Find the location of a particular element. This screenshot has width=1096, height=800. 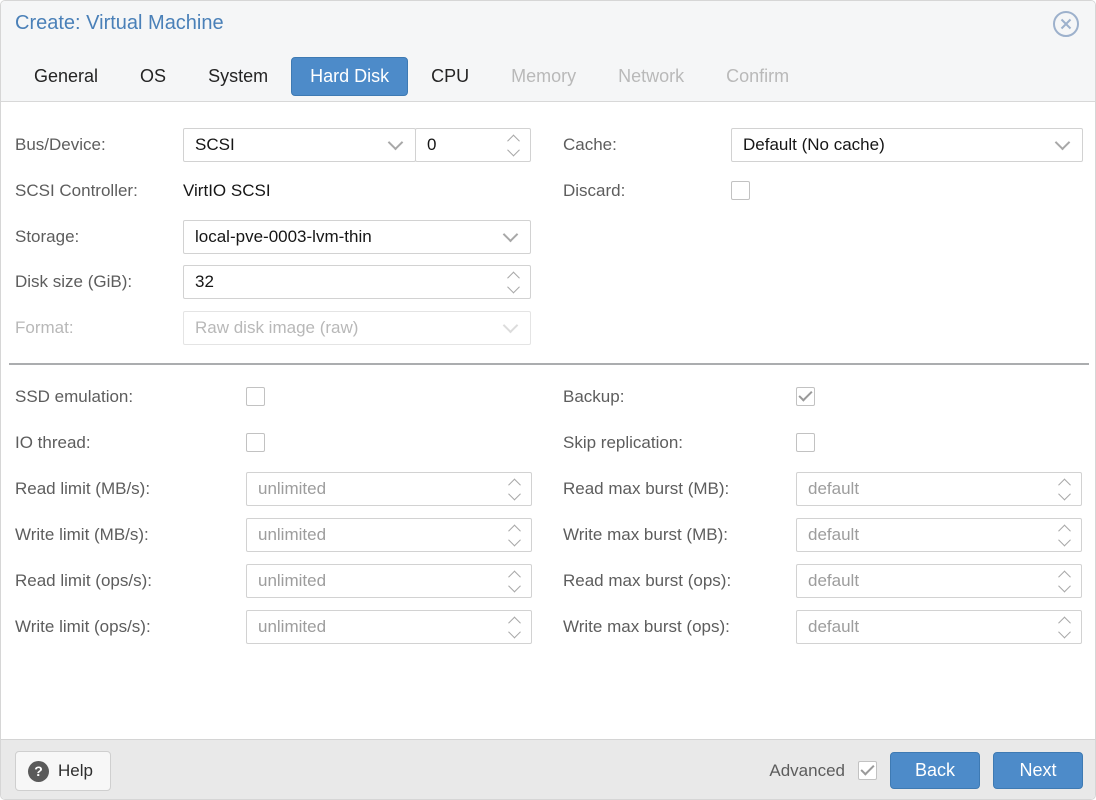

bus-type-select: SCSI is located at coordinates (299, 145).